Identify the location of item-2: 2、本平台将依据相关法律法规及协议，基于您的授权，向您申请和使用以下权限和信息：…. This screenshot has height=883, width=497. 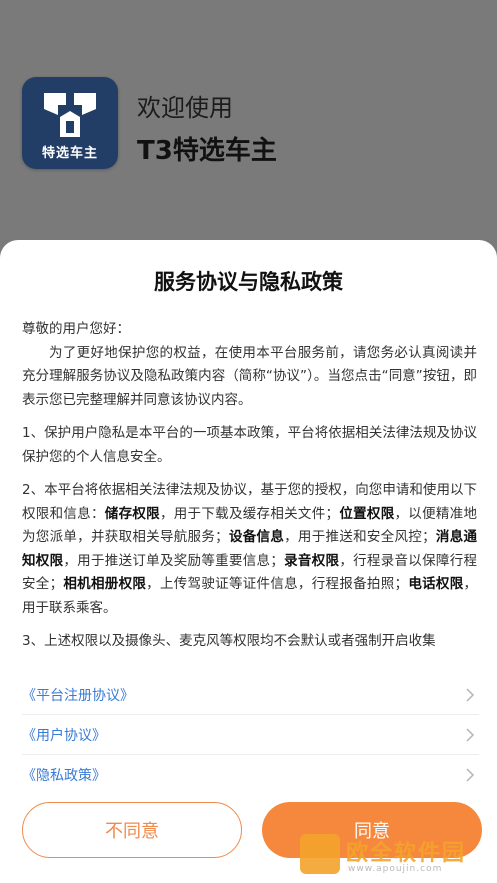
(249, 549).